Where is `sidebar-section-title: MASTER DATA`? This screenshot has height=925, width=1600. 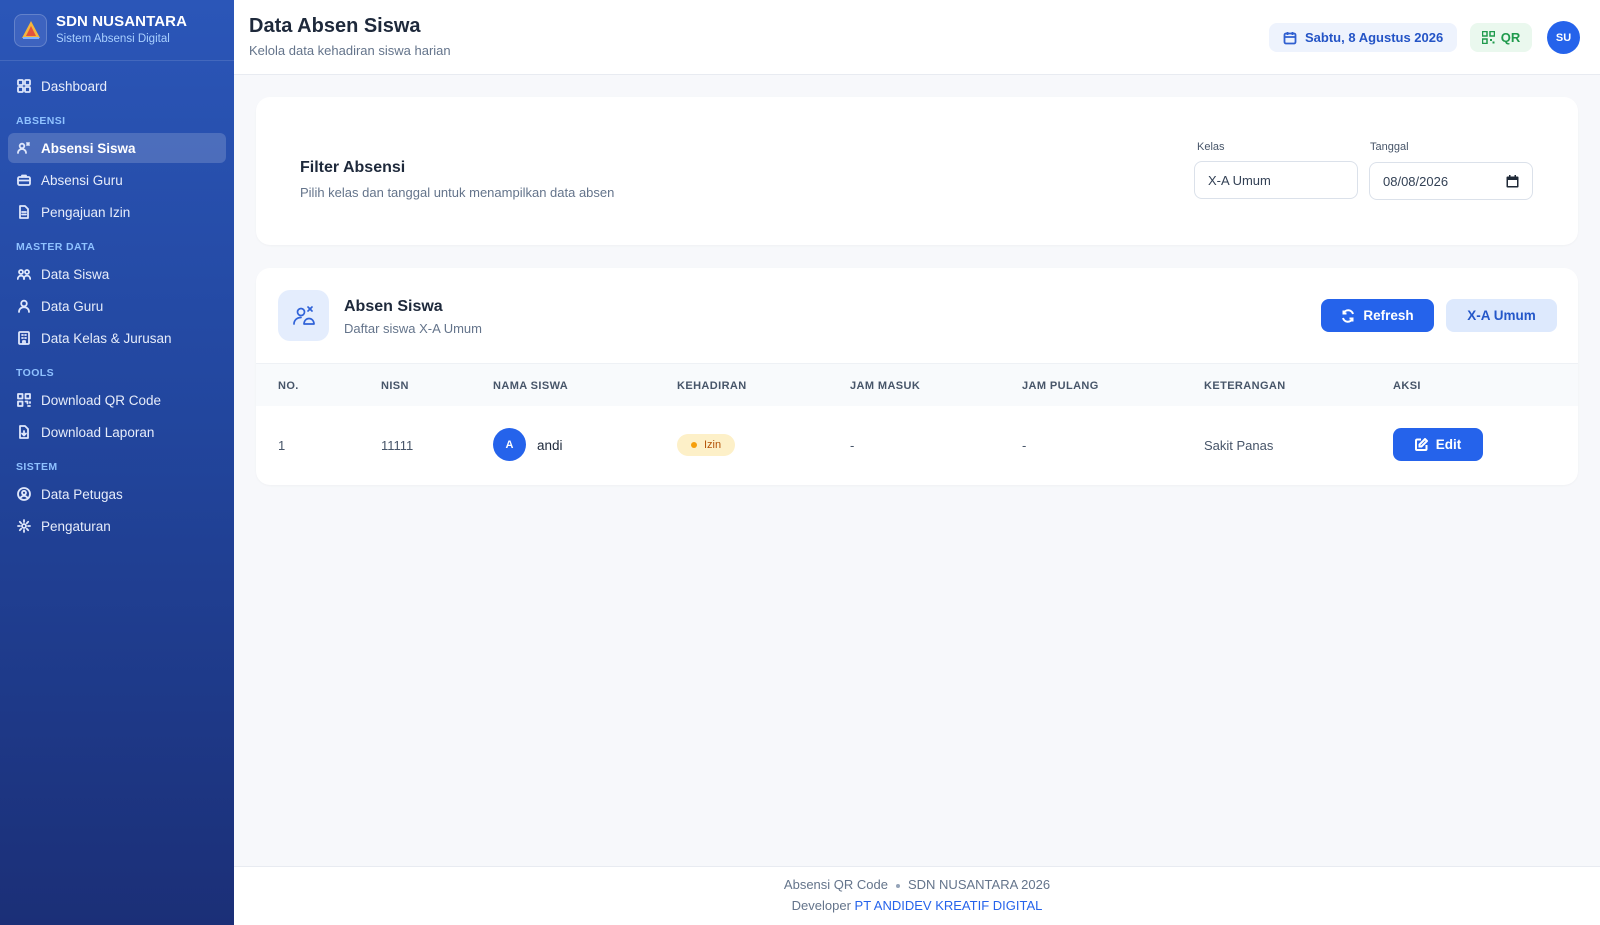
sidebar-section-title: MASTER DATA is located at coordinates (56, 247).